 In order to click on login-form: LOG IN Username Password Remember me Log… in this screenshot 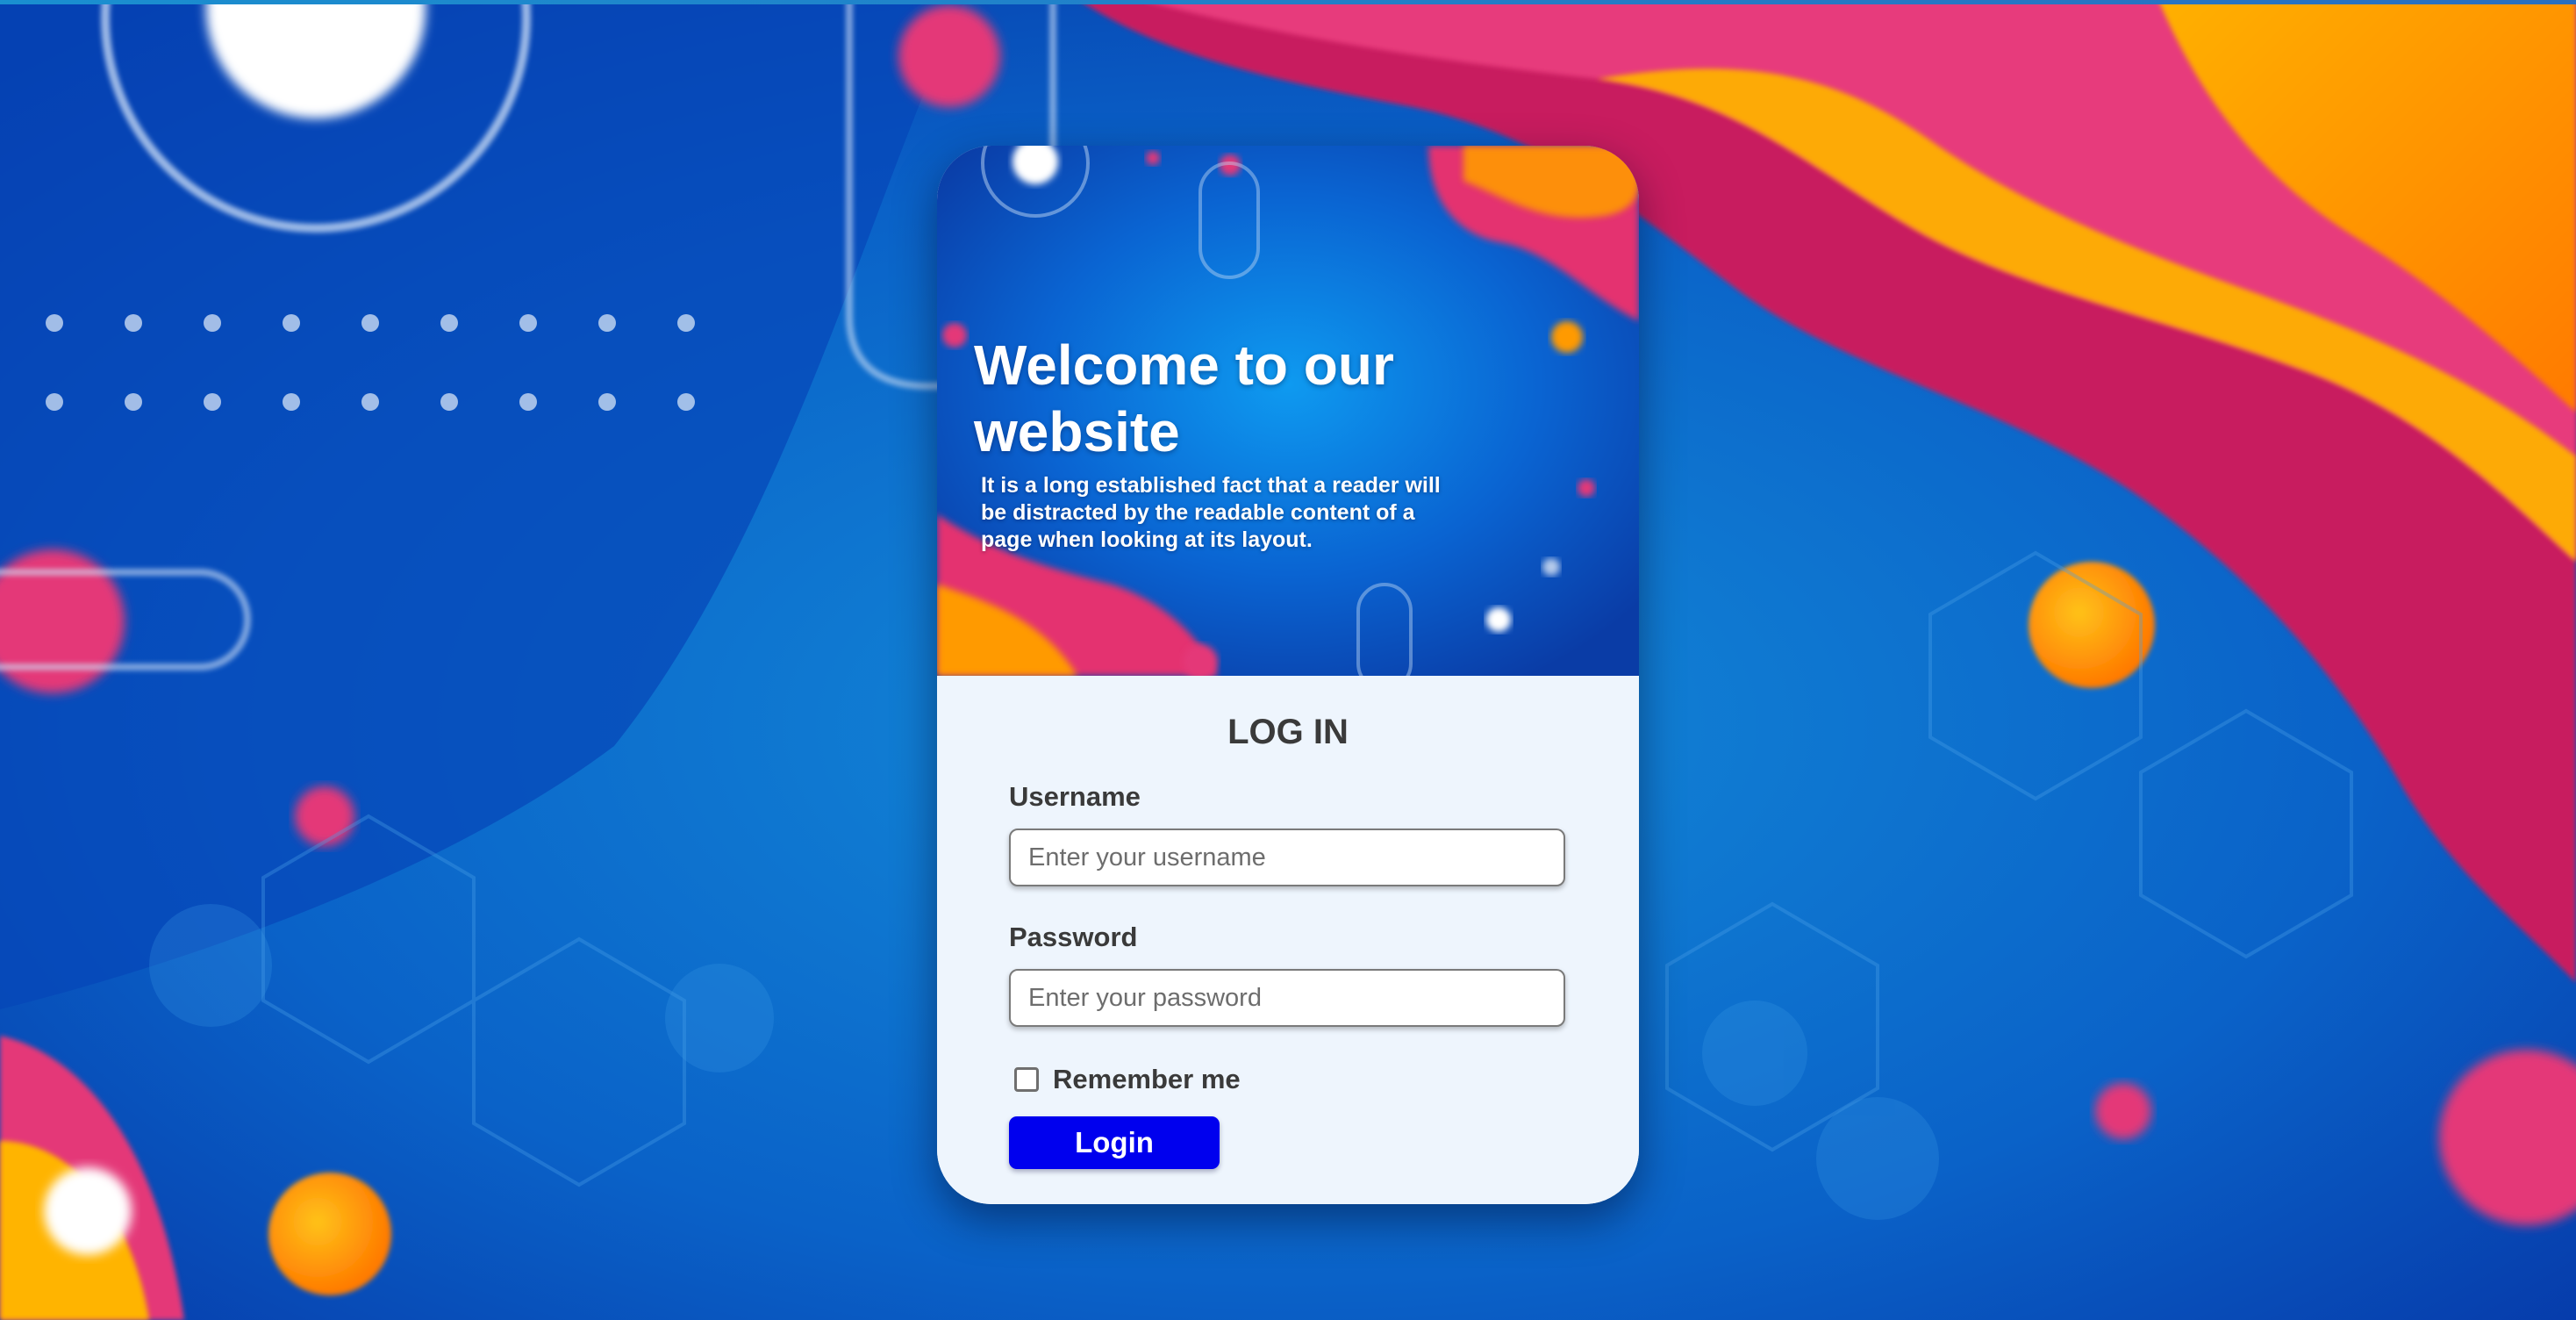, I will do `click(1288, 940)`.